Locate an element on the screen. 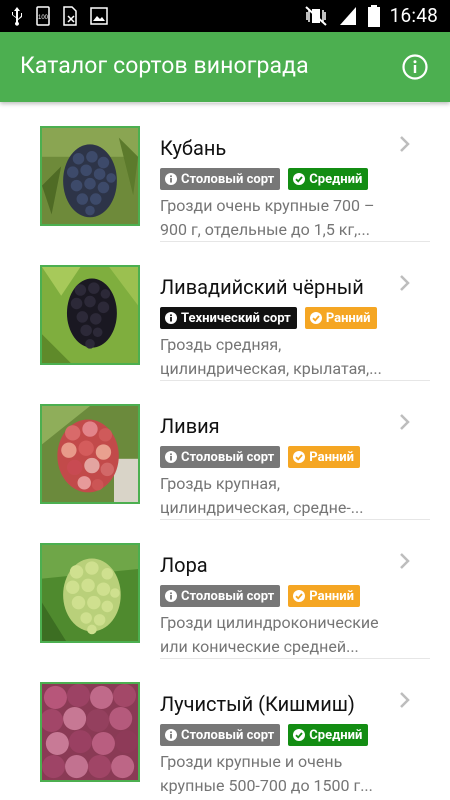 The width and height of the screenshot is (450, 800). svg-text: 100 is located at coordinates (43, 18).